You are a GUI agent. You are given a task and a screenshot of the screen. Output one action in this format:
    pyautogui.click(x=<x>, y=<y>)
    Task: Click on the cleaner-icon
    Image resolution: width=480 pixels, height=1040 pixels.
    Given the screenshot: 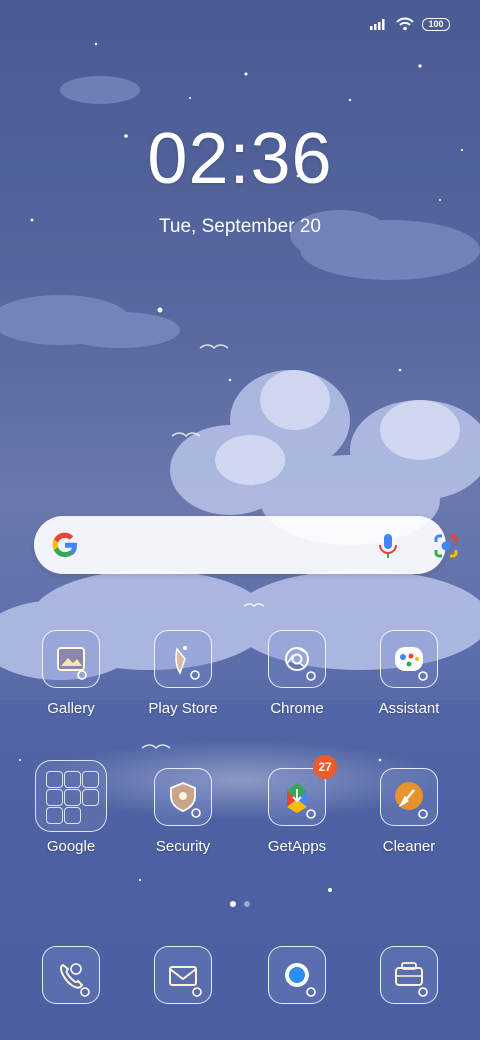 What is the action you would take?
    pyautogui.click(x=409, y=797)
    